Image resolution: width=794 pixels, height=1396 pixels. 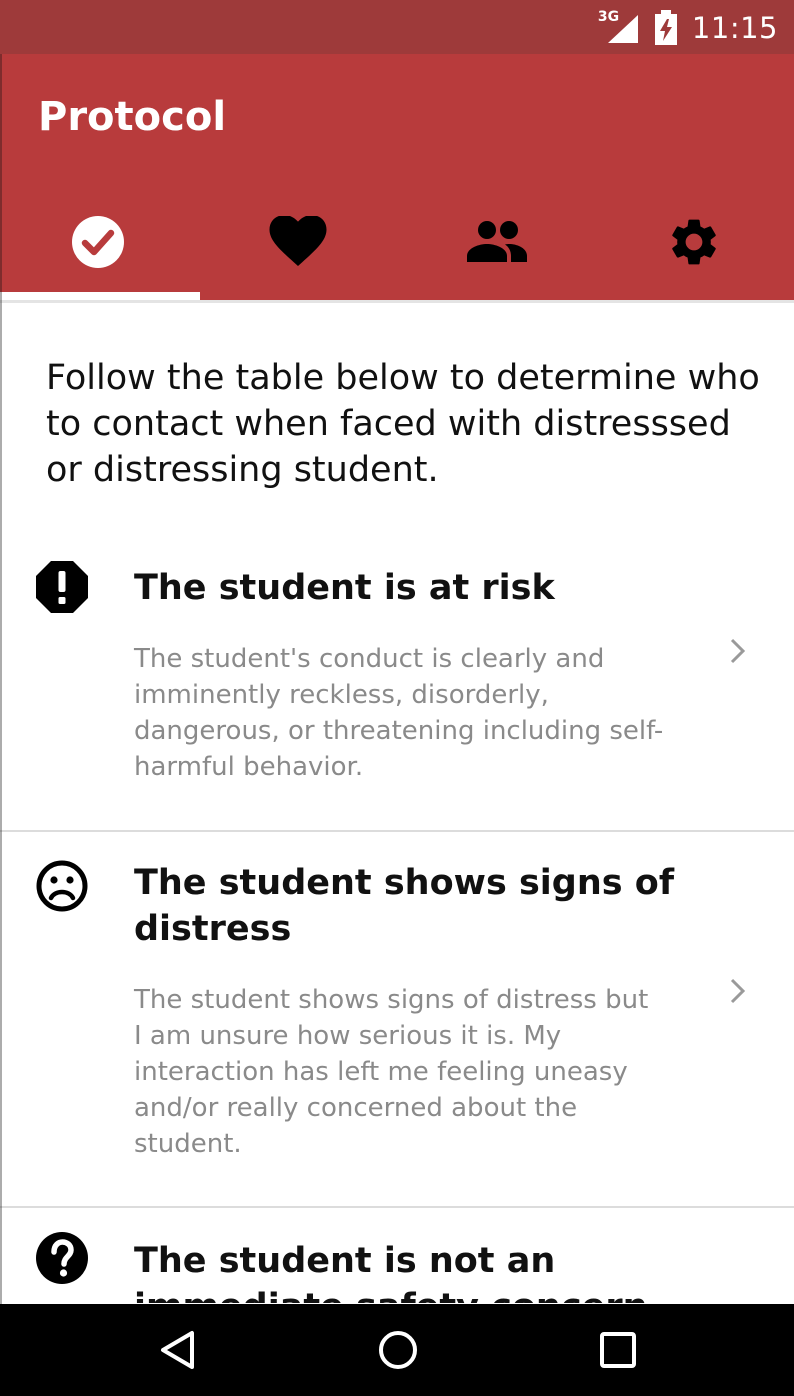 I want to click on signal-icon: 3G, so click(x=619, y=27).